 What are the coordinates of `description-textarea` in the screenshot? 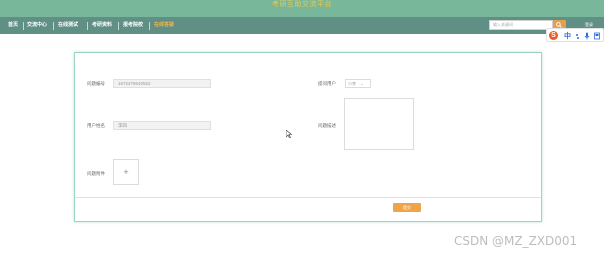 It's located at (379, 124).